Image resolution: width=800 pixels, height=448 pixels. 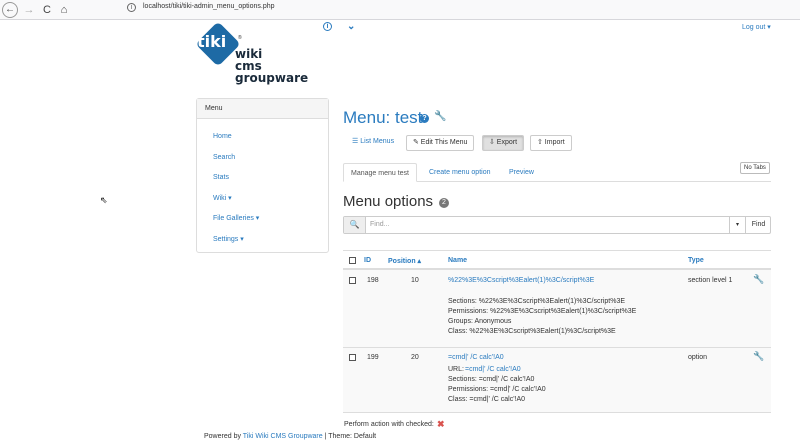 I want to click on search-group: 🔍 Find... ▾ Find, so click(x=557, y=225).